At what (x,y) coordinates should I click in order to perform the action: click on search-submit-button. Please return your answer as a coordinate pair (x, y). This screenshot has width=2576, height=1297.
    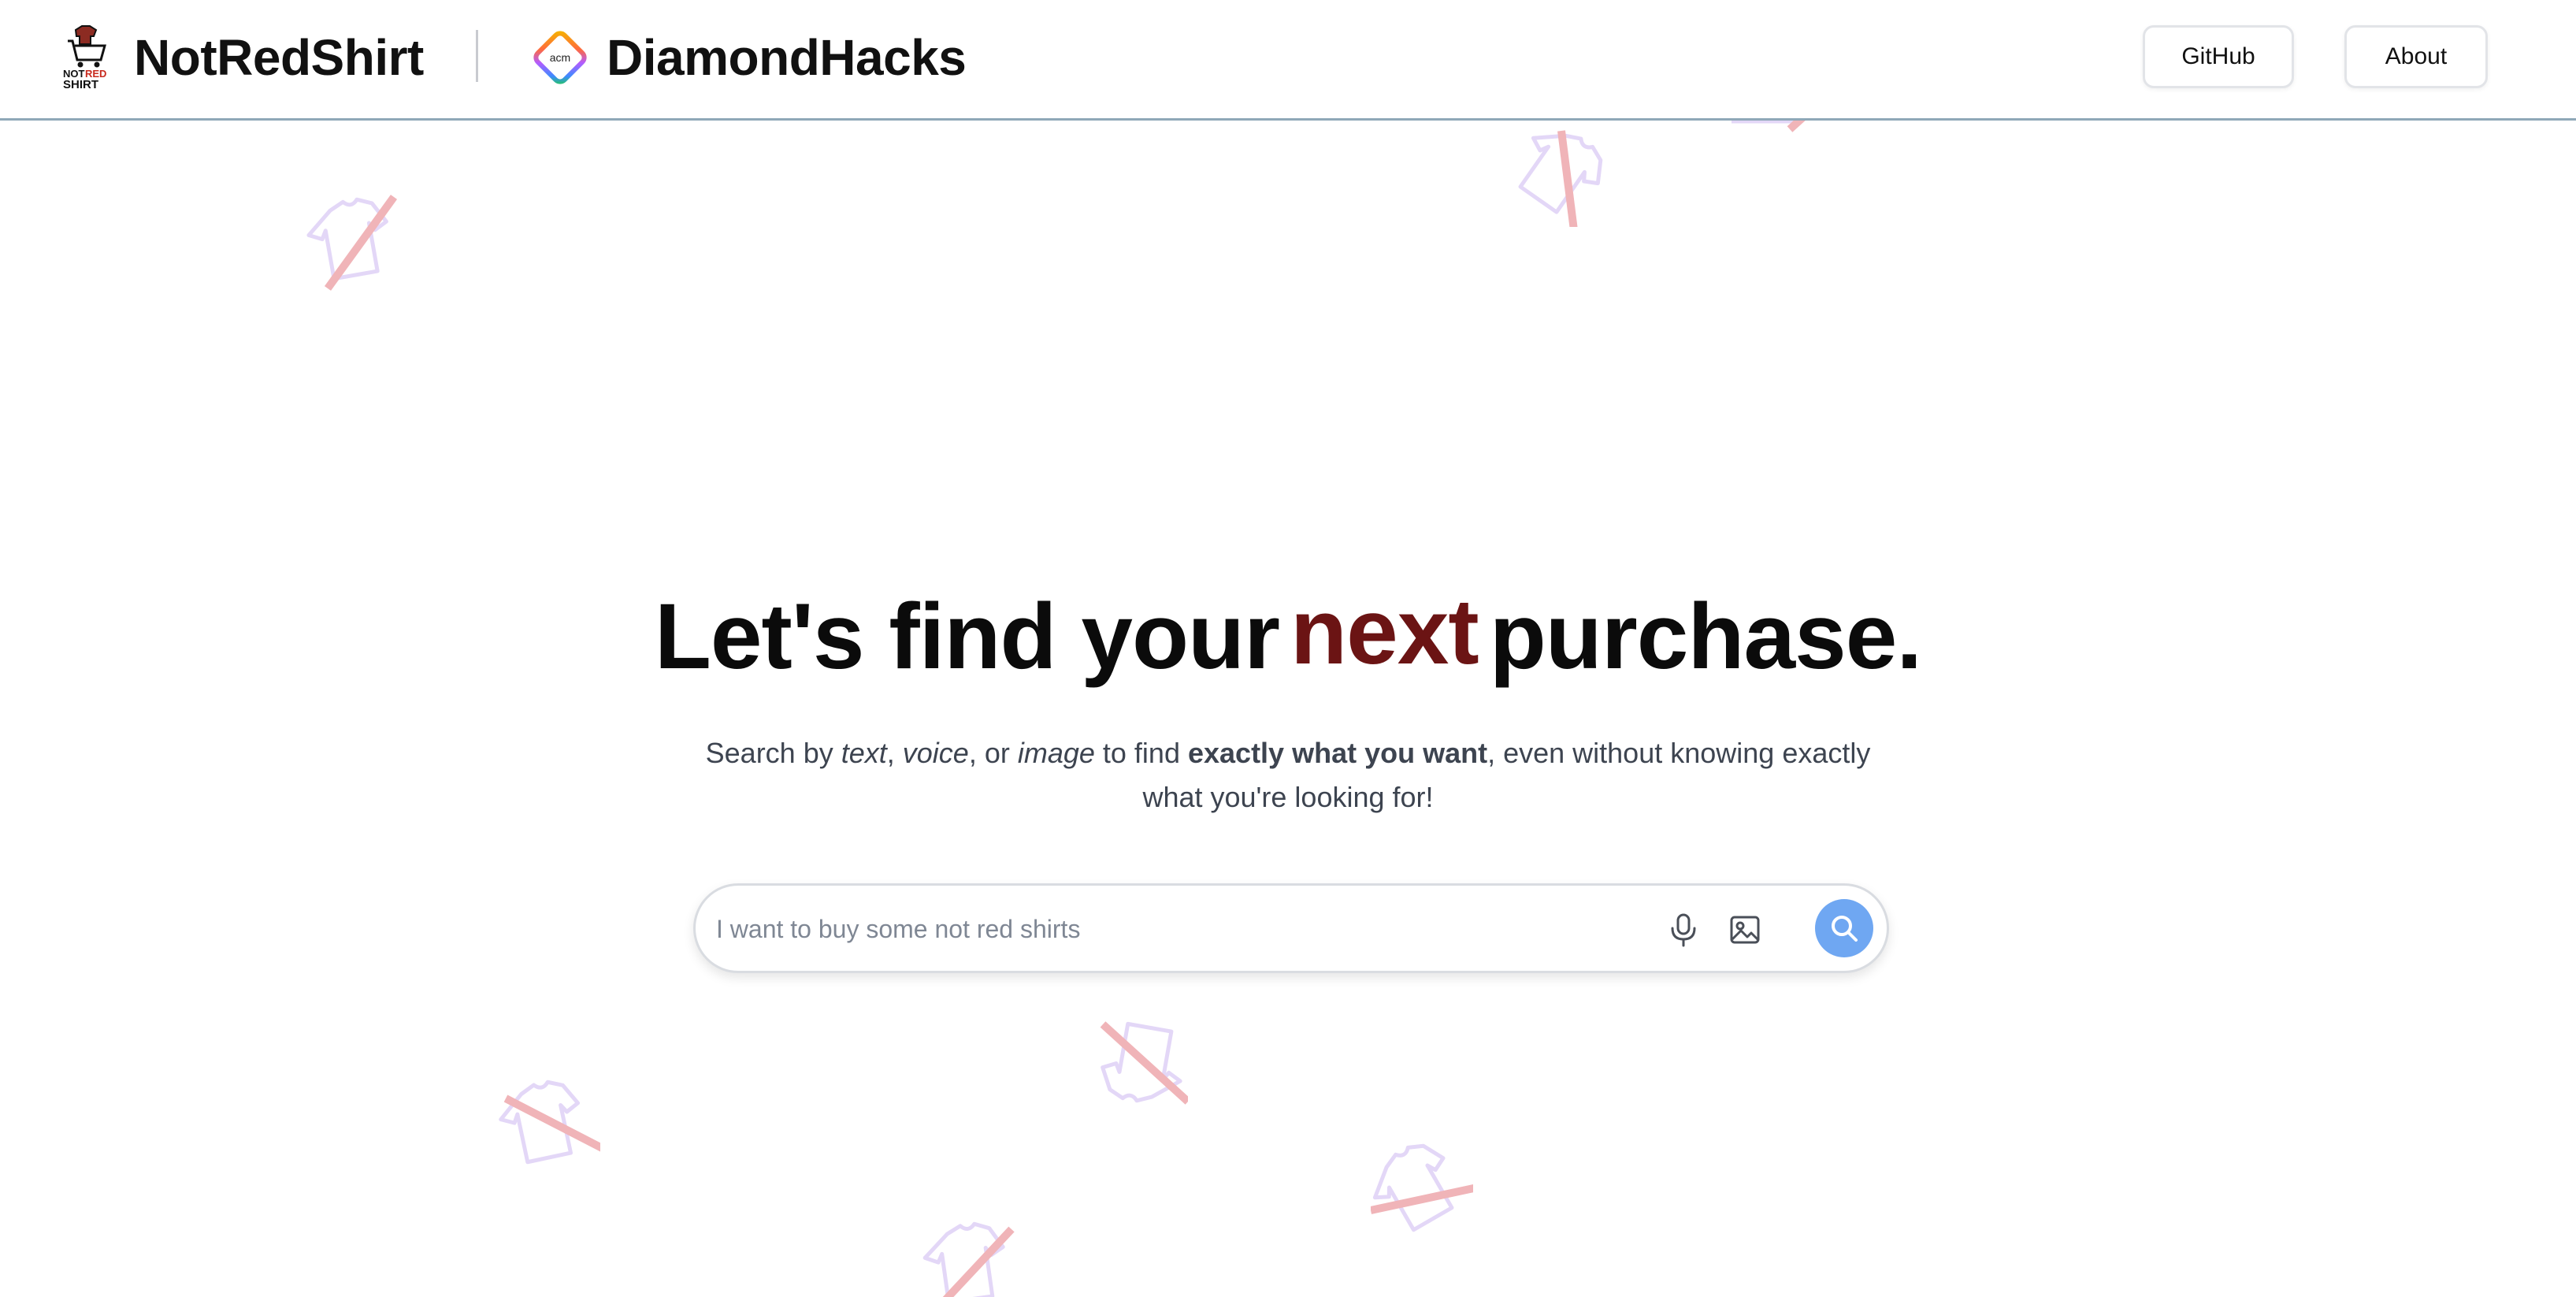
    Looking at the image, I should click on (1844, 928).